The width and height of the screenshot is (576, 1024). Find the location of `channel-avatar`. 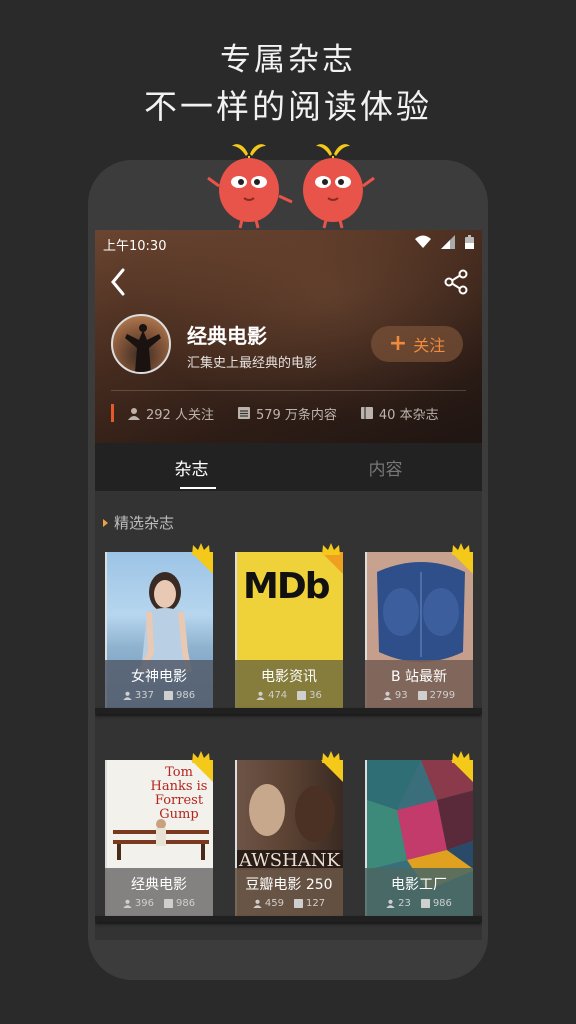

channel-avatar is located at coordinates (141, 344).